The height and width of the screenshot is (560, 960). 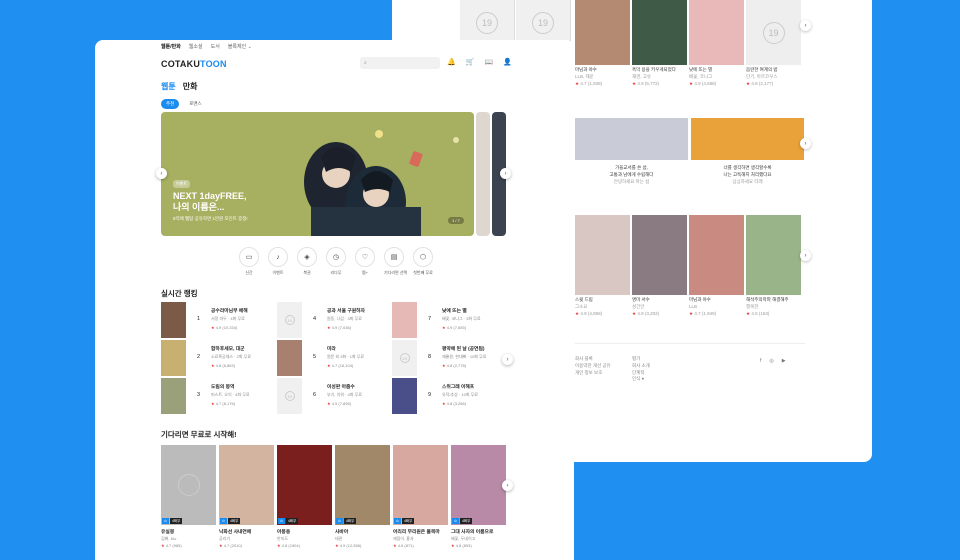 What do you see at coordinates (365, 63) in the screenshot?
I see `search-icon: ⌕` at bounding box center [365, 63].